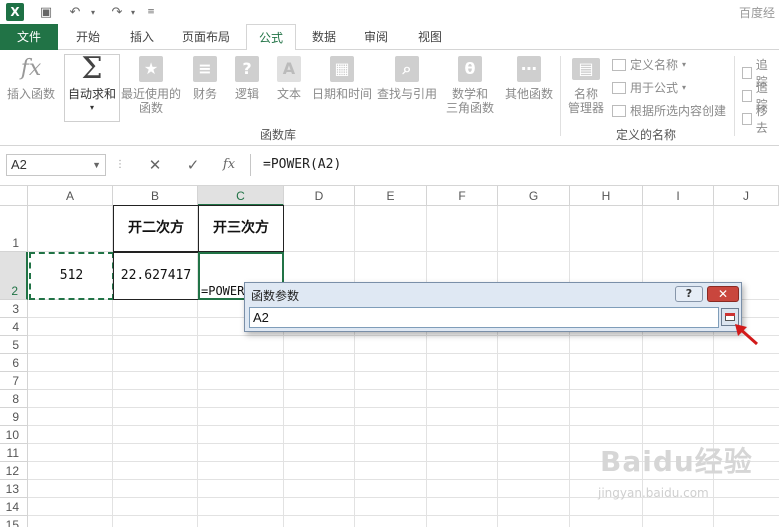 This screenshot has height=527, width=779. I want to click on row-header-14: 14, so click(14, 507).